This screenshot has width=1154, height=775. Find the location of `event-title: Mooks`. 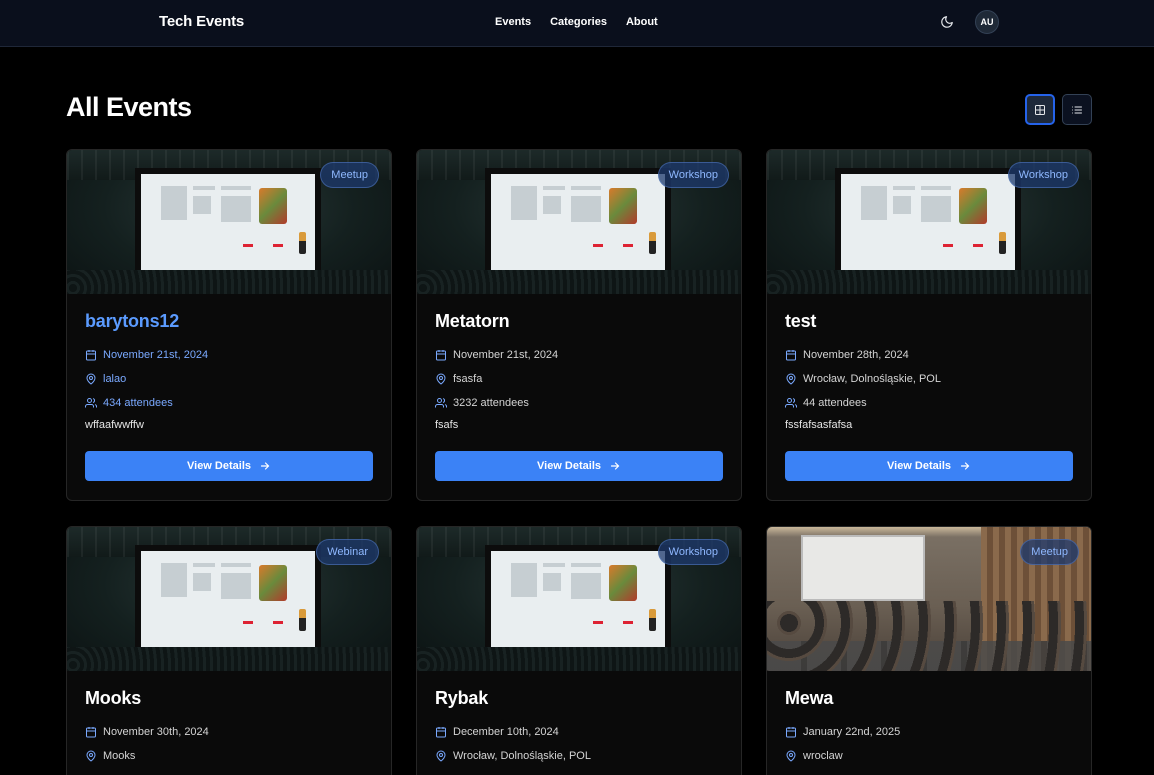

event-title: Mooks is located at coordinates (229, 699).